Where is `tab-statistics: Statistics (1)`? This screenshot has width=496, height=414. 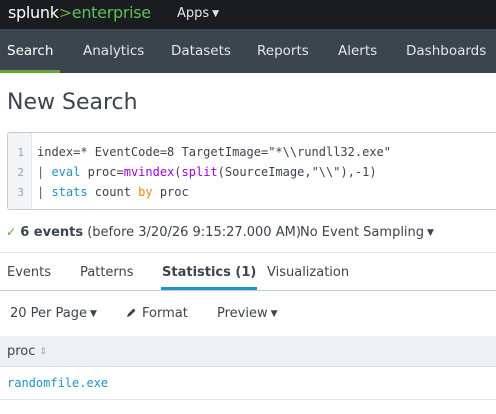
tab-statistics: Statistics (1) is located at coordinates (209, 273).